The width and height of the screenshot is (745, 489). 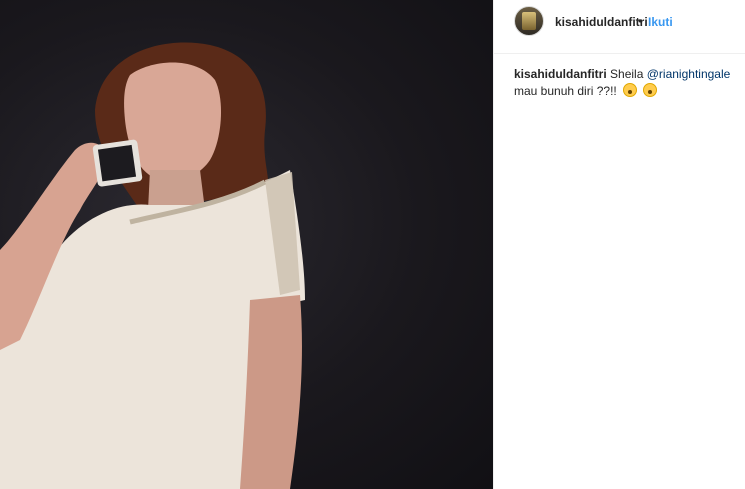 What do you see at coordinates (619, 53) in the screenshot?
I see `header-divider` at bounding box center [619, 53].